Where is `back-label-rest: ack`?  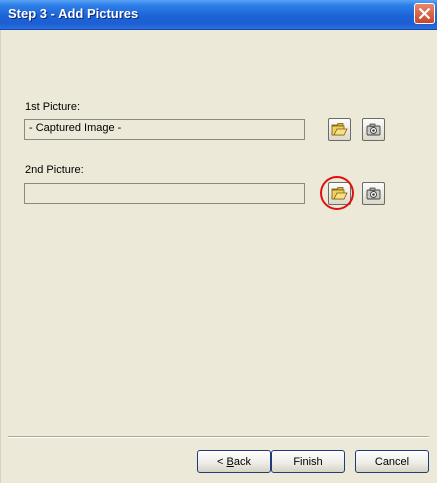
back-label-rest: ack is located at coordinates (242, 461).